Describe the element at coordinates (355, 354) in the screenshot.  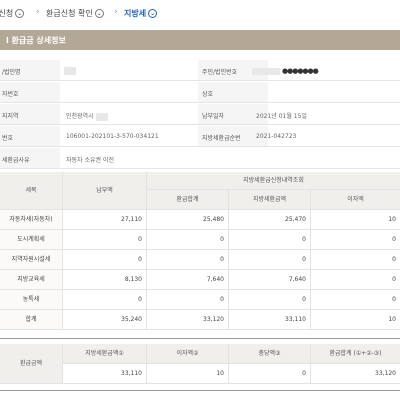
I see `summary-header-total: 환급합계 (①+②-③)` at that location.